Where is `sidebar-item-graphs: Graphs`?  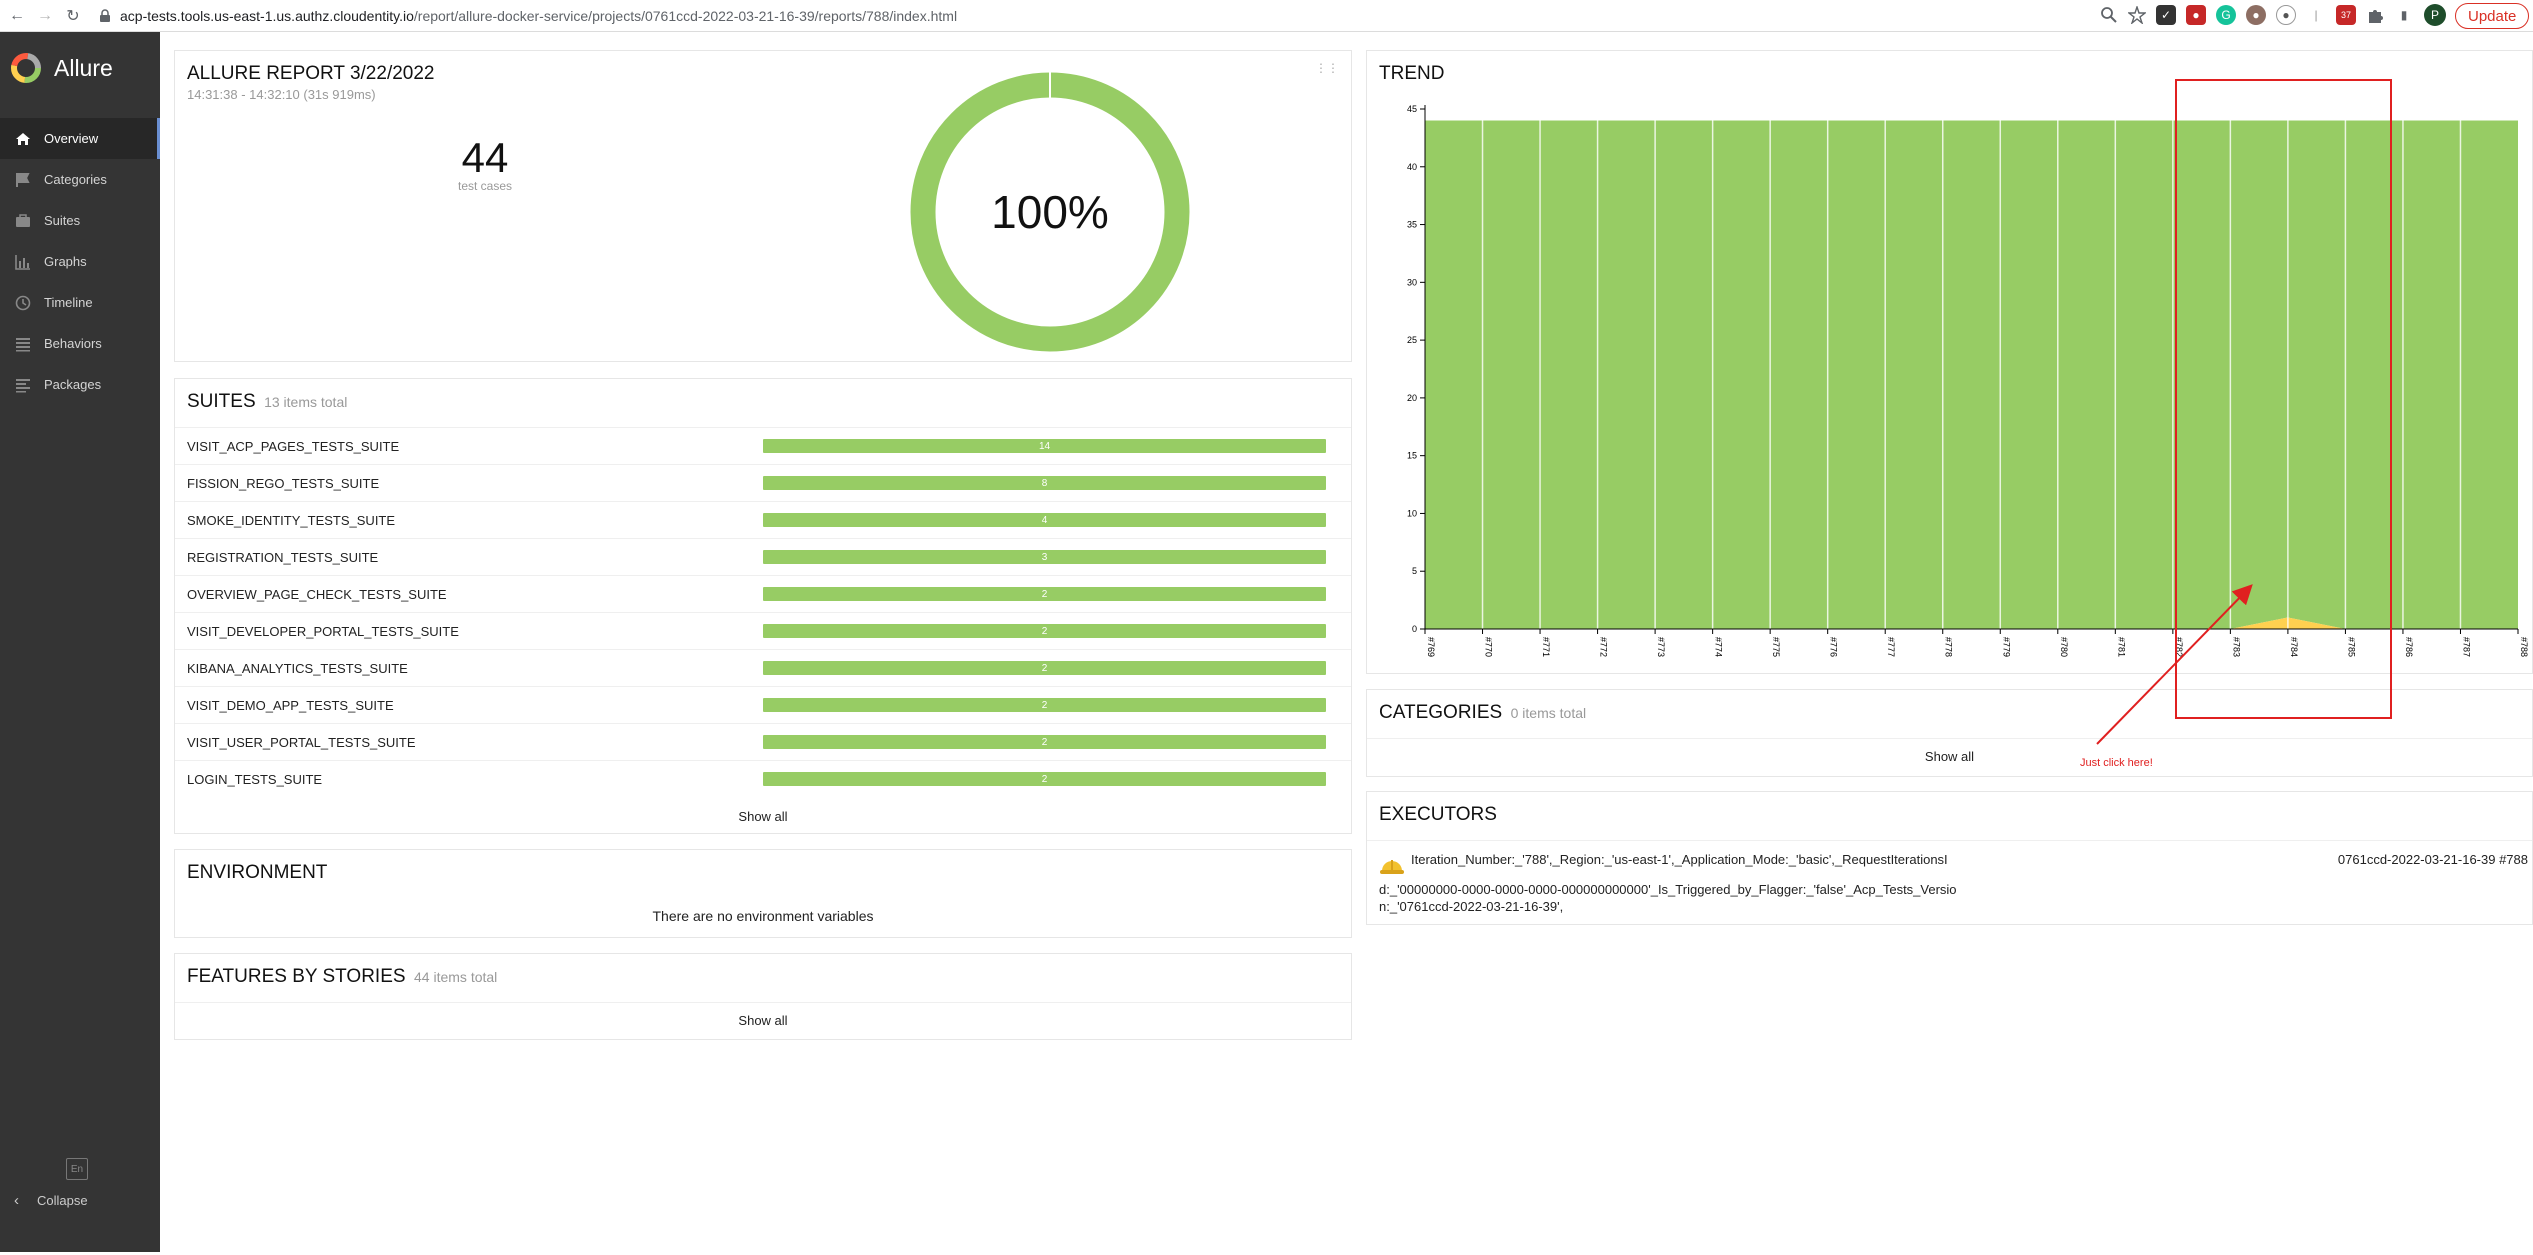
sidebar-item-graphs: Graphs is located at coordinates (80, 261).